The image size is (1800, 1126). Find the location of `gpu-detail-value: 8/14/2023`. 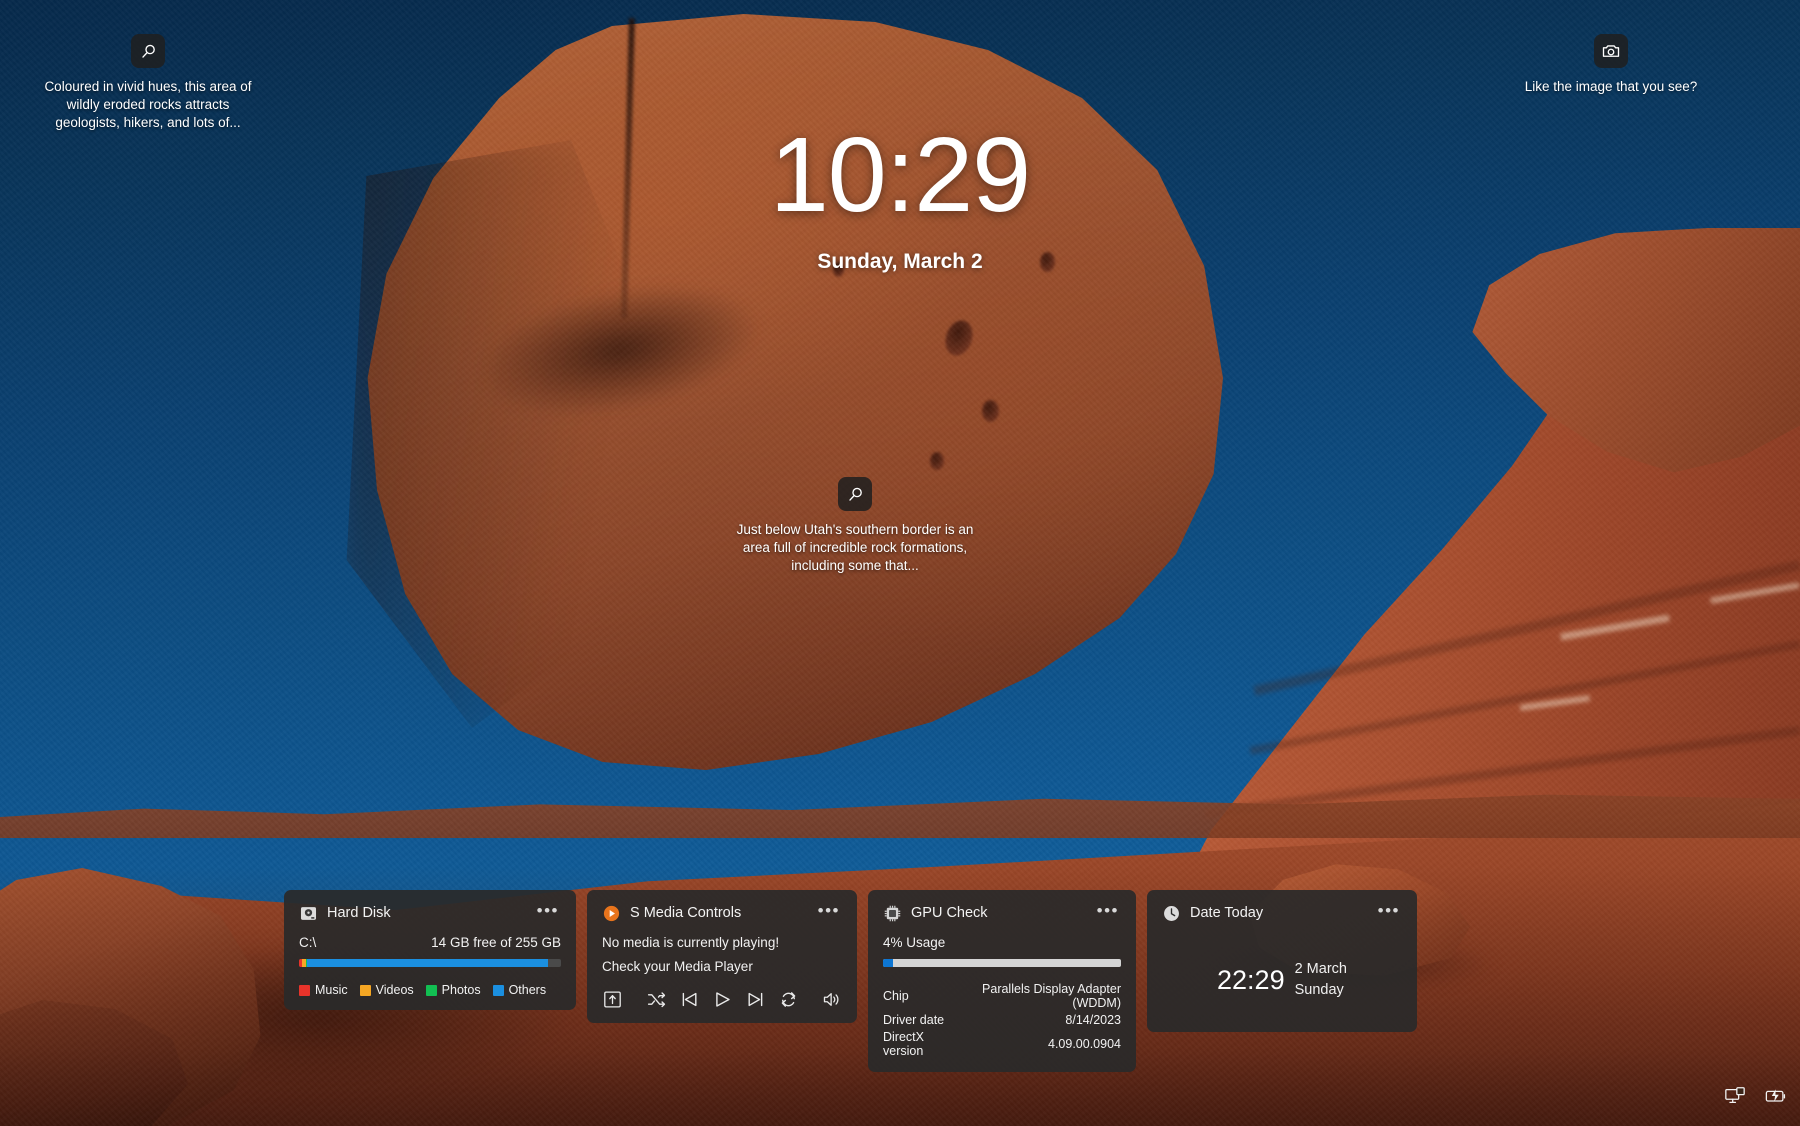

gpu-detail-value: 8/14/2023 is located at coordinates (1093, 1019).